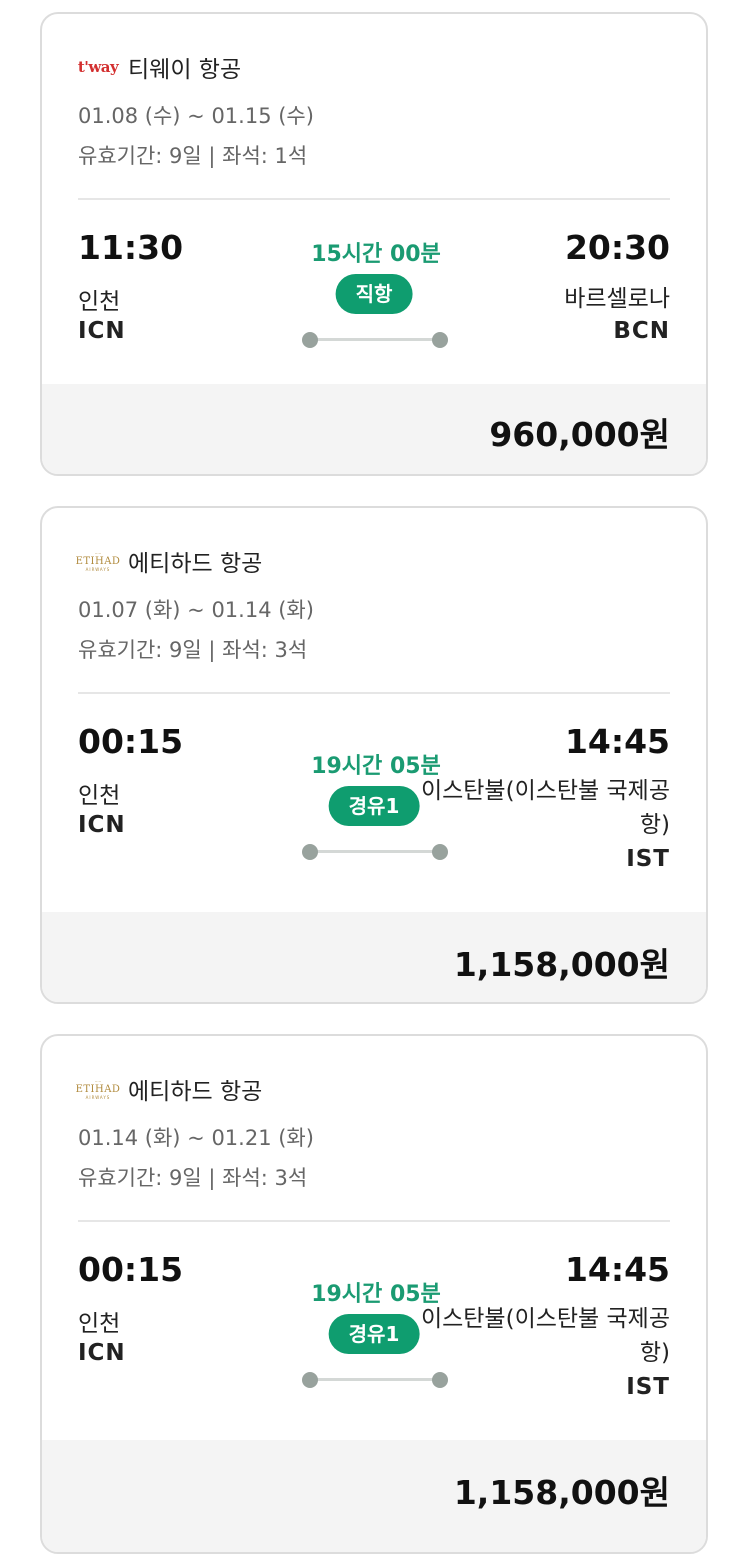 The height and width of the screenshot is (1554, 750). I want to click on price: 960,000원, so click(579, 434).